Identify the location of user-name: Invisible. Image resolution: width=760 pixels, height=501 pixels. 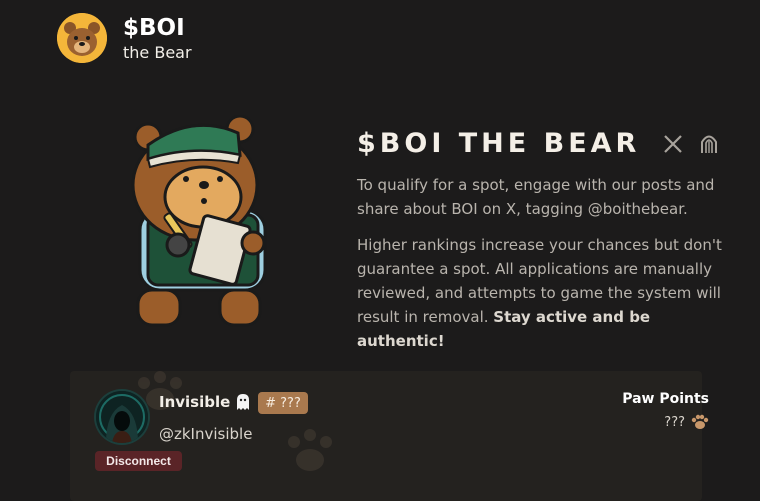
(205, 402).